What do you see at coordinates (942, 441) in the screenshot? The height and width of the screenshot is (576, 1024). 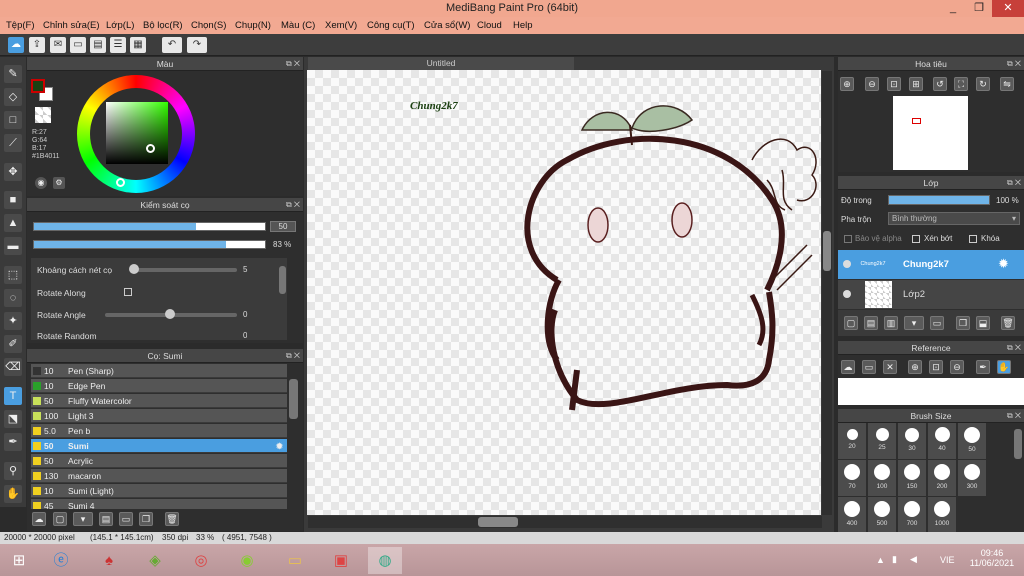 I see `brush-size-40: 40` at bounding box center [942, 441].